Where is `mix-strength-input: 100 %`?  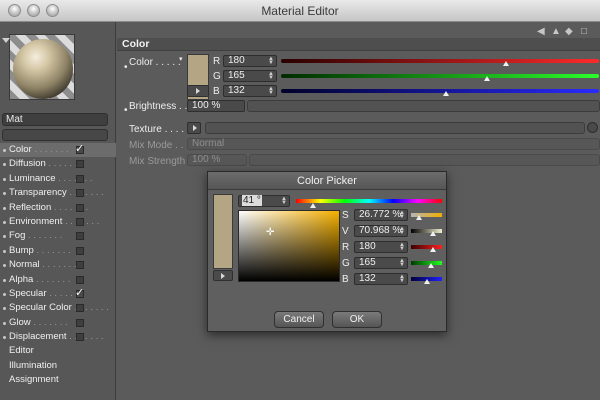
mix-strength-input: 100 % is located at coordinates (217, 160).